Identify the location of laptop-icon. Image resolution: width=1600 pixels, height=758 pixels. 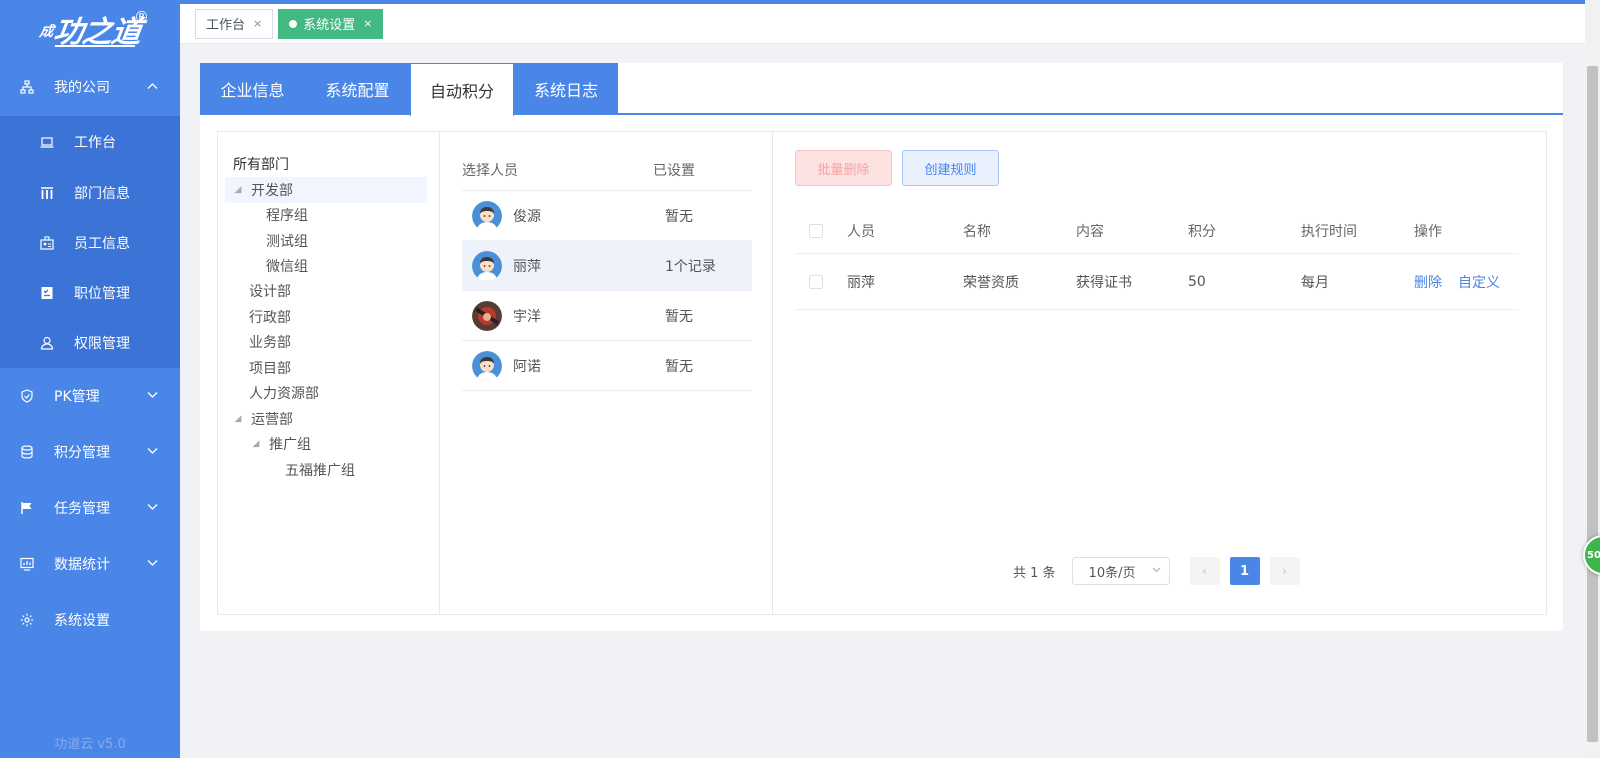
(47, 142).